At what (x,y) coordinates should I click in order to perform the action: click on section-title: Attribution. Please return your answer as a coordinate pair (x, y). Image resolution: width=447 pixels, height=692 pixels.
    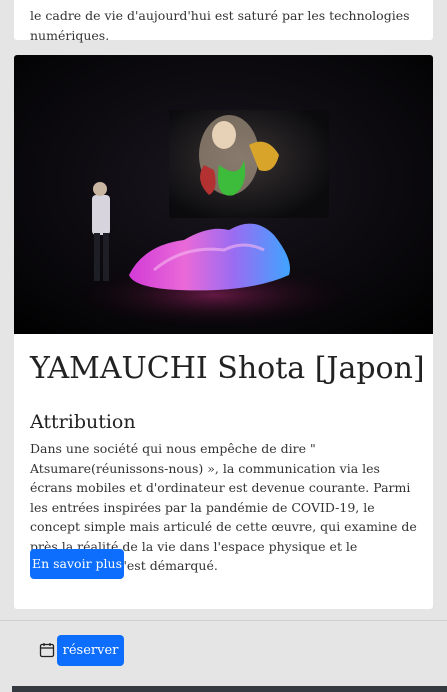
    Looking at the image, I should click on (83, 422).